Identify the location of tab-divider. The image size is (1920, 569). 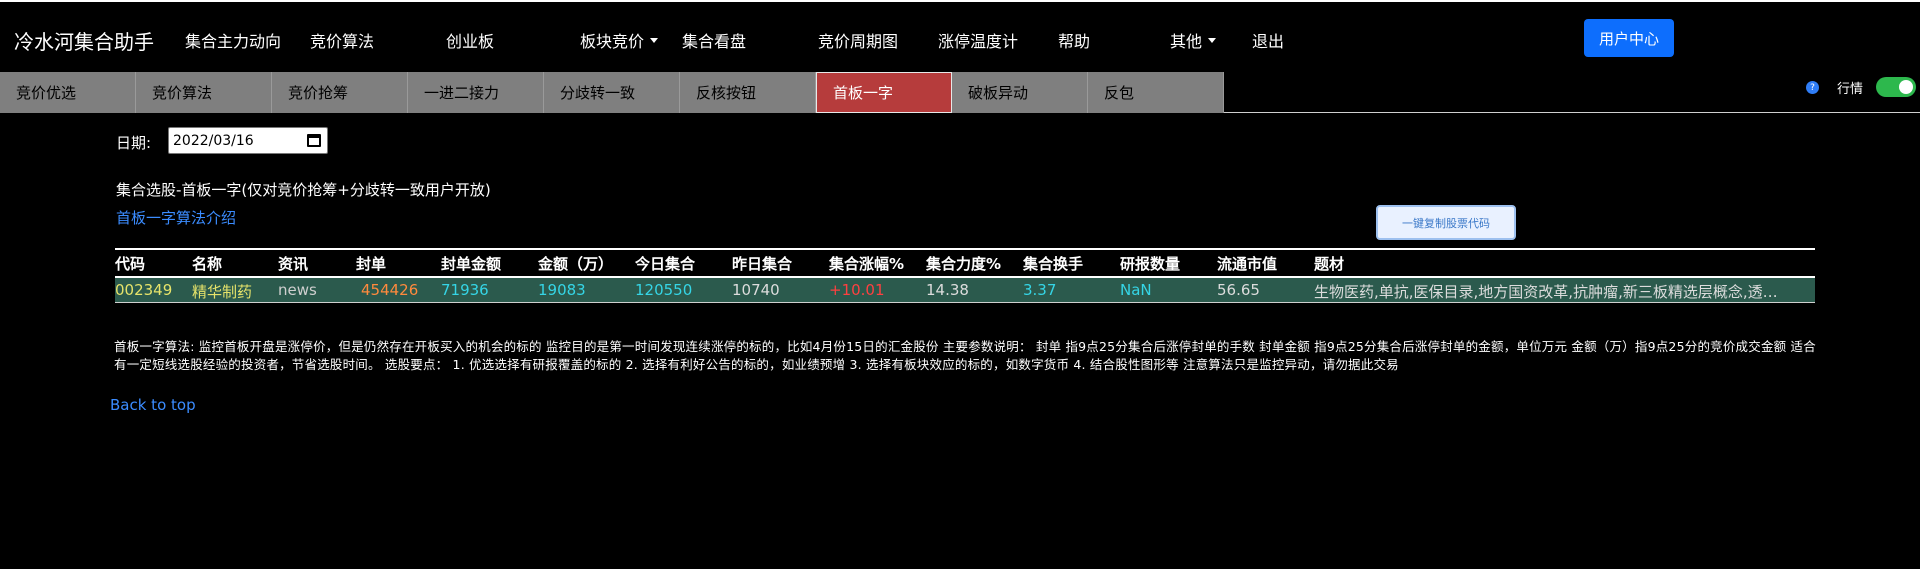
(1572, 112).